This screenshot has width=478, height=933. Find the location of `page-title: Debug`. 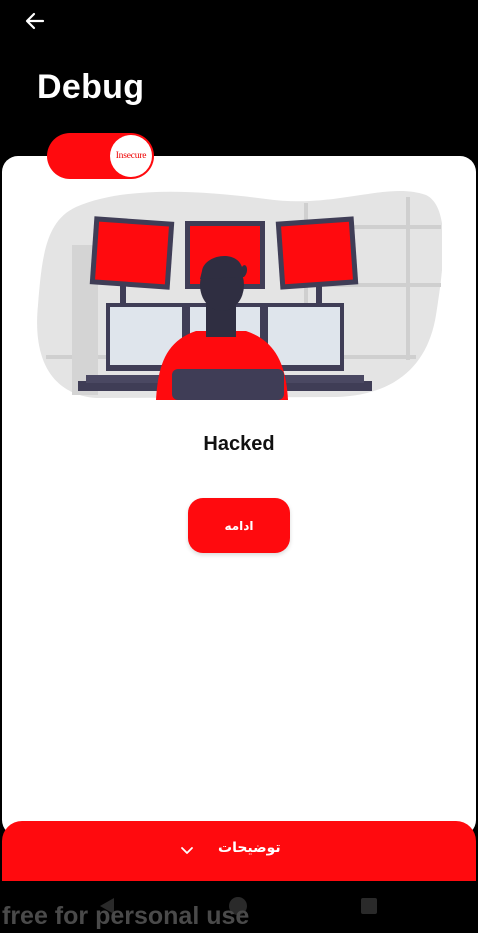

page-title: Debug is located at coordinates (91, 87).